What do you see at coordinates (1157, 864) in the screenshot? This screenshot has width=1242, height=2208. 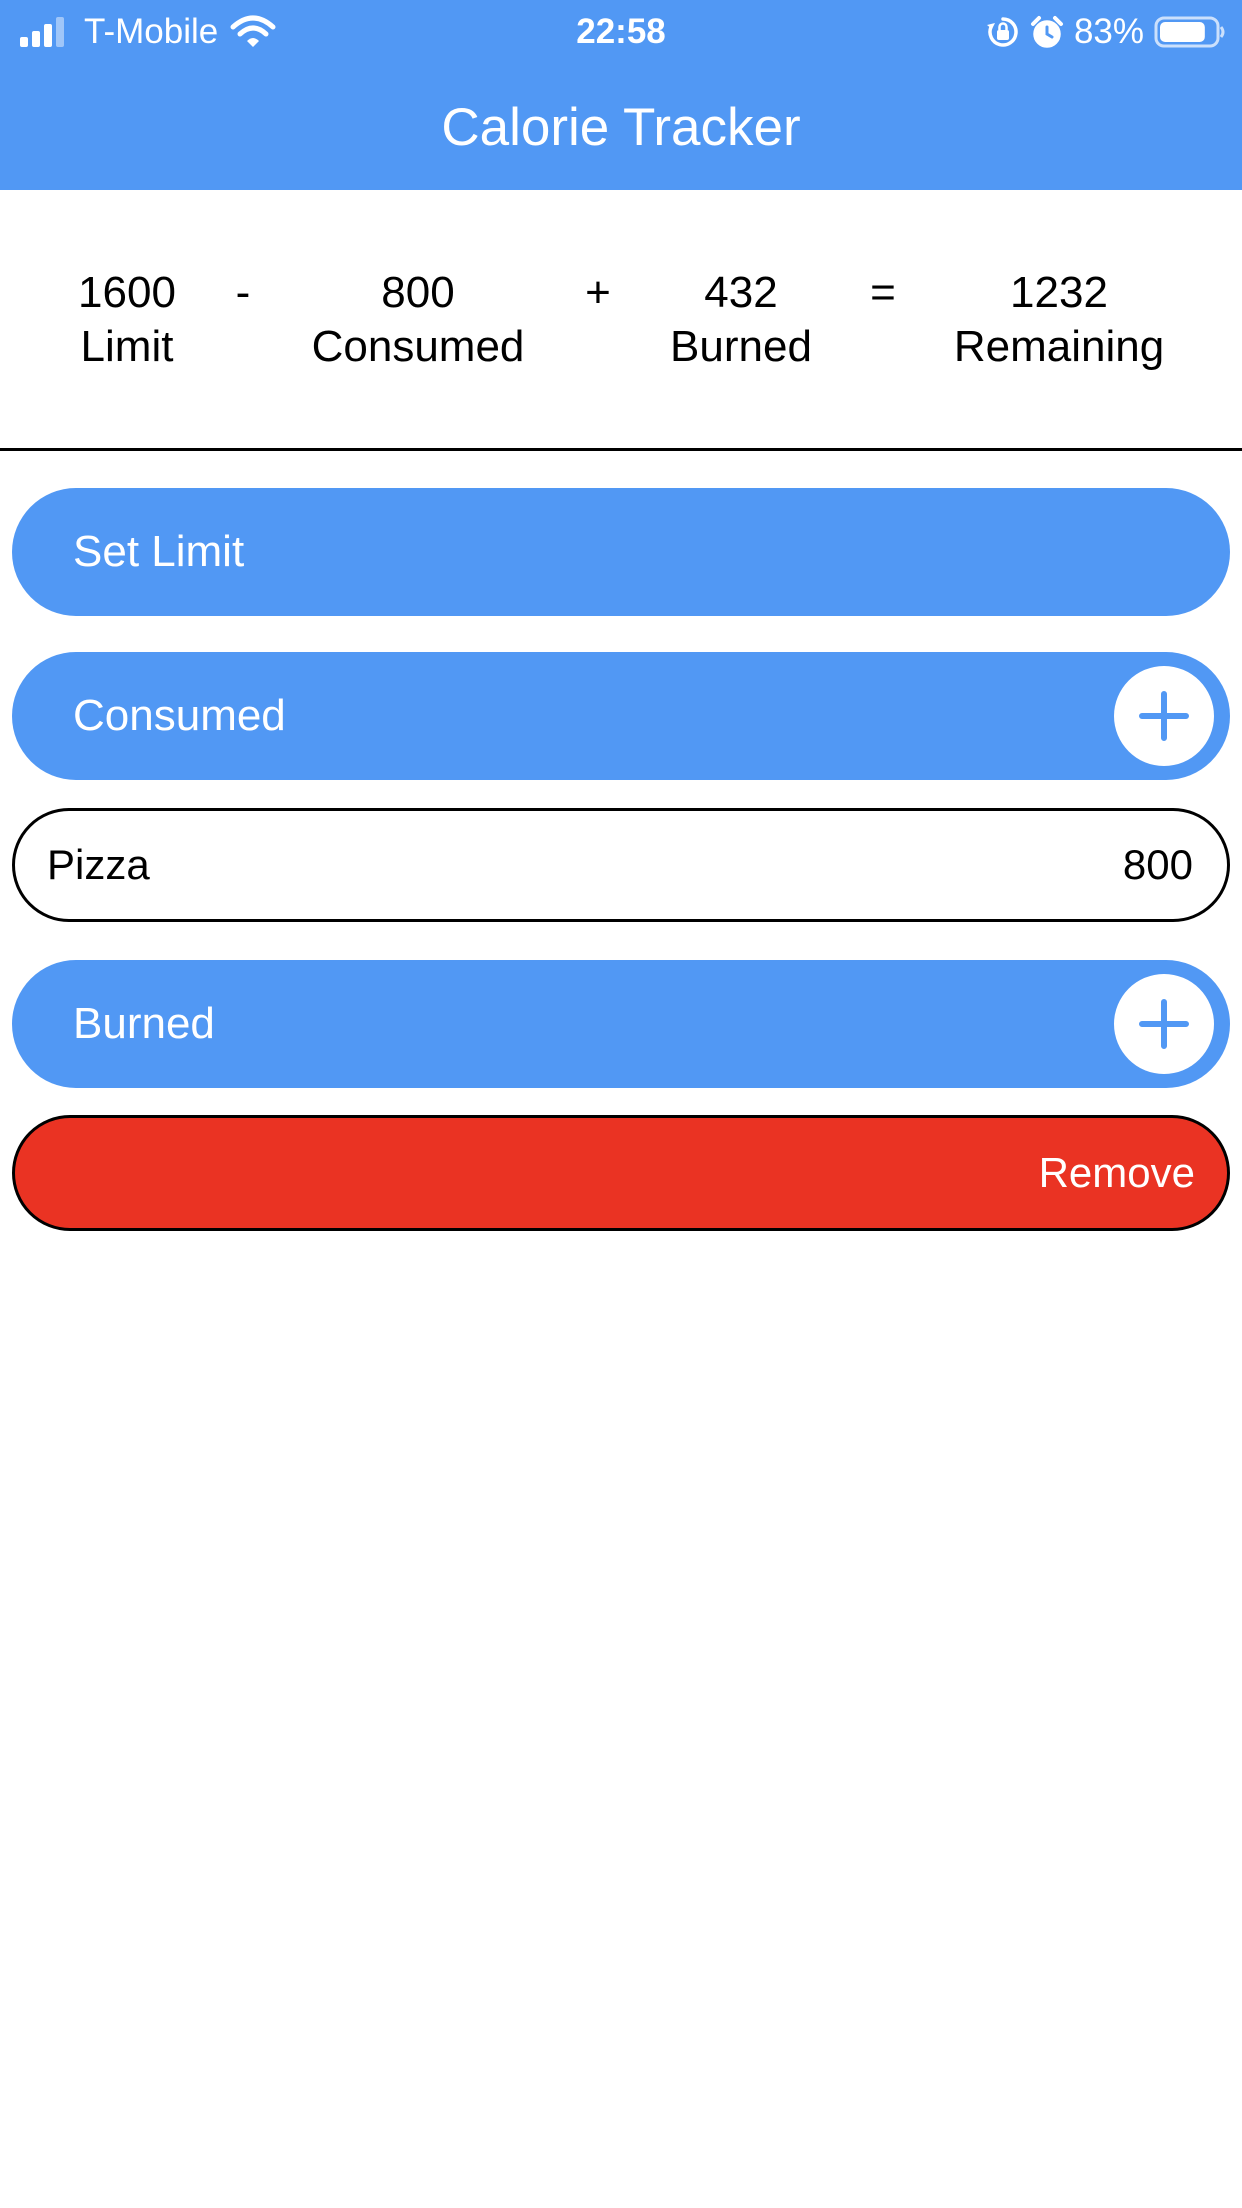 I see `consumed-item-calories: 800` at bounding box center [1157, 864].